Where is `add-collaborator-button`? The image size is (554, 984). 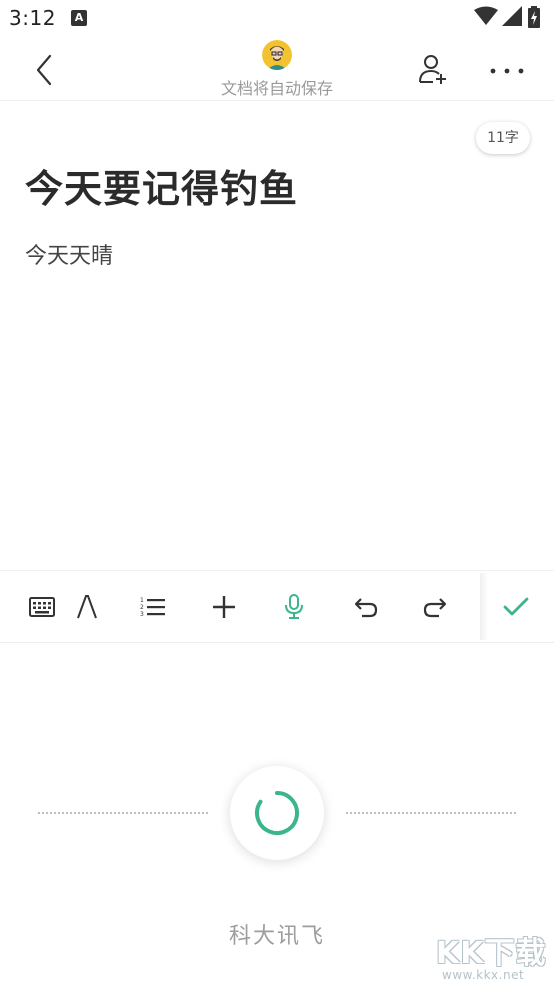 add-collaborator-button is located at coordinates (434, 70).